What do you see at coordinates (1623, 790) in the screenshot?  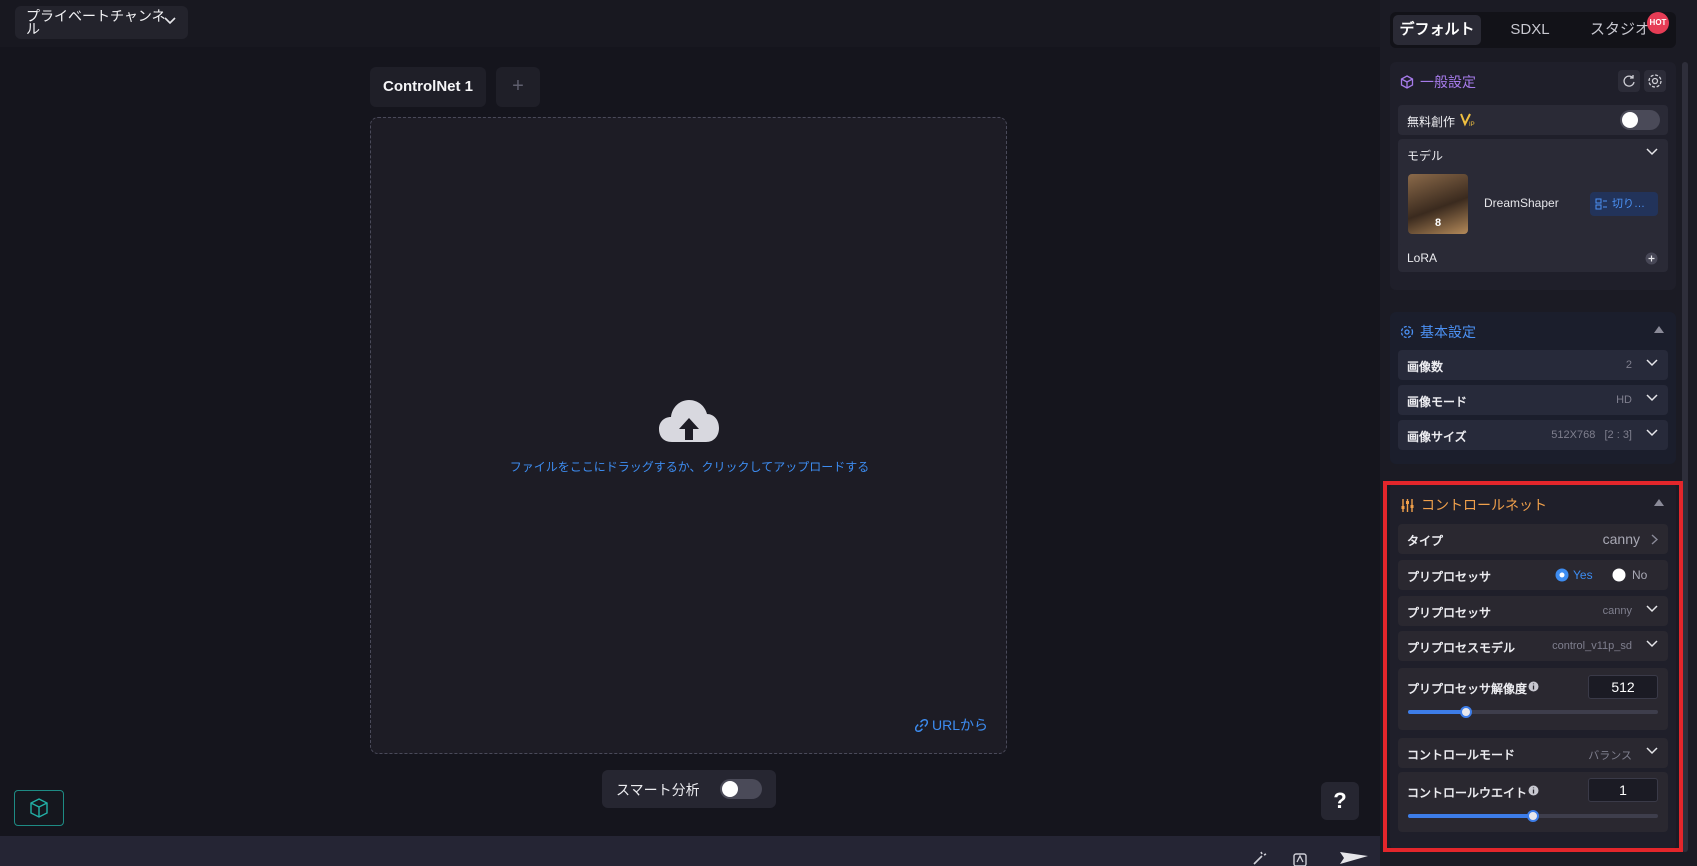 I see `control-weight-input: 1` at bounding box center [1623, 790].